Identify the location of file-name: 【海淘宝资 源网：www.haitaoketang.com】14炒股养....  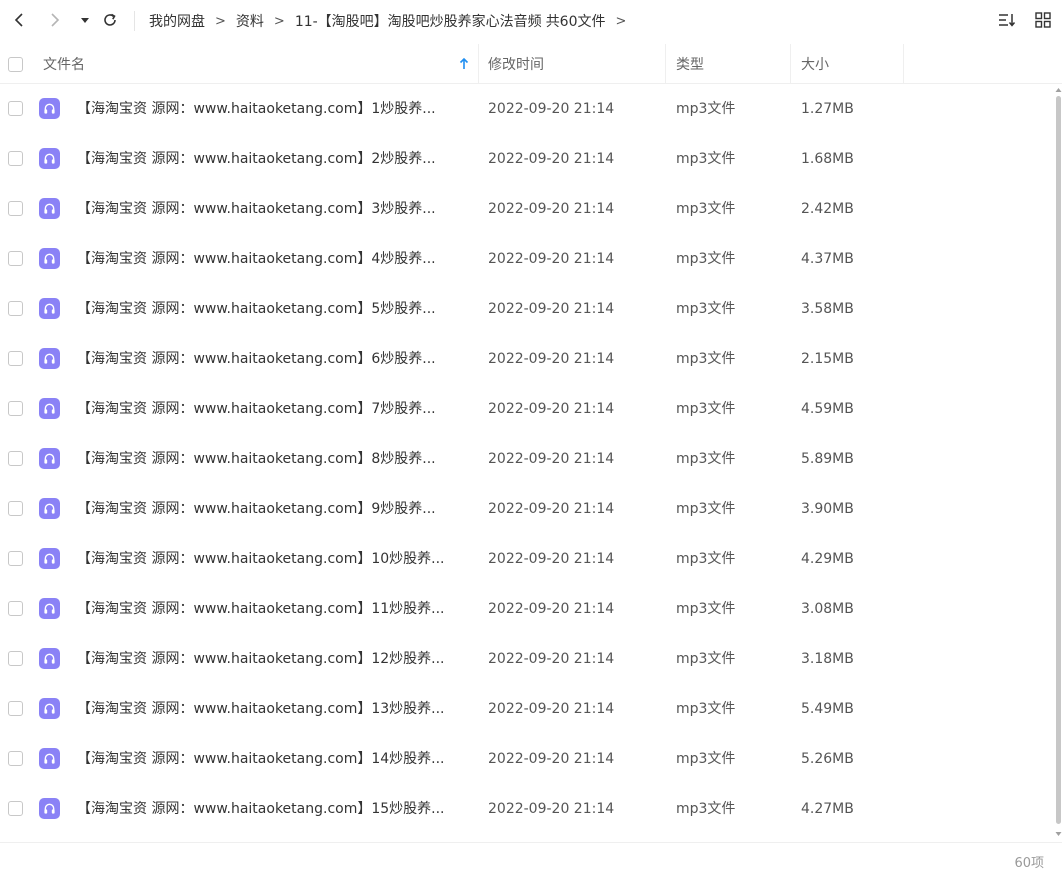
(261, 759).